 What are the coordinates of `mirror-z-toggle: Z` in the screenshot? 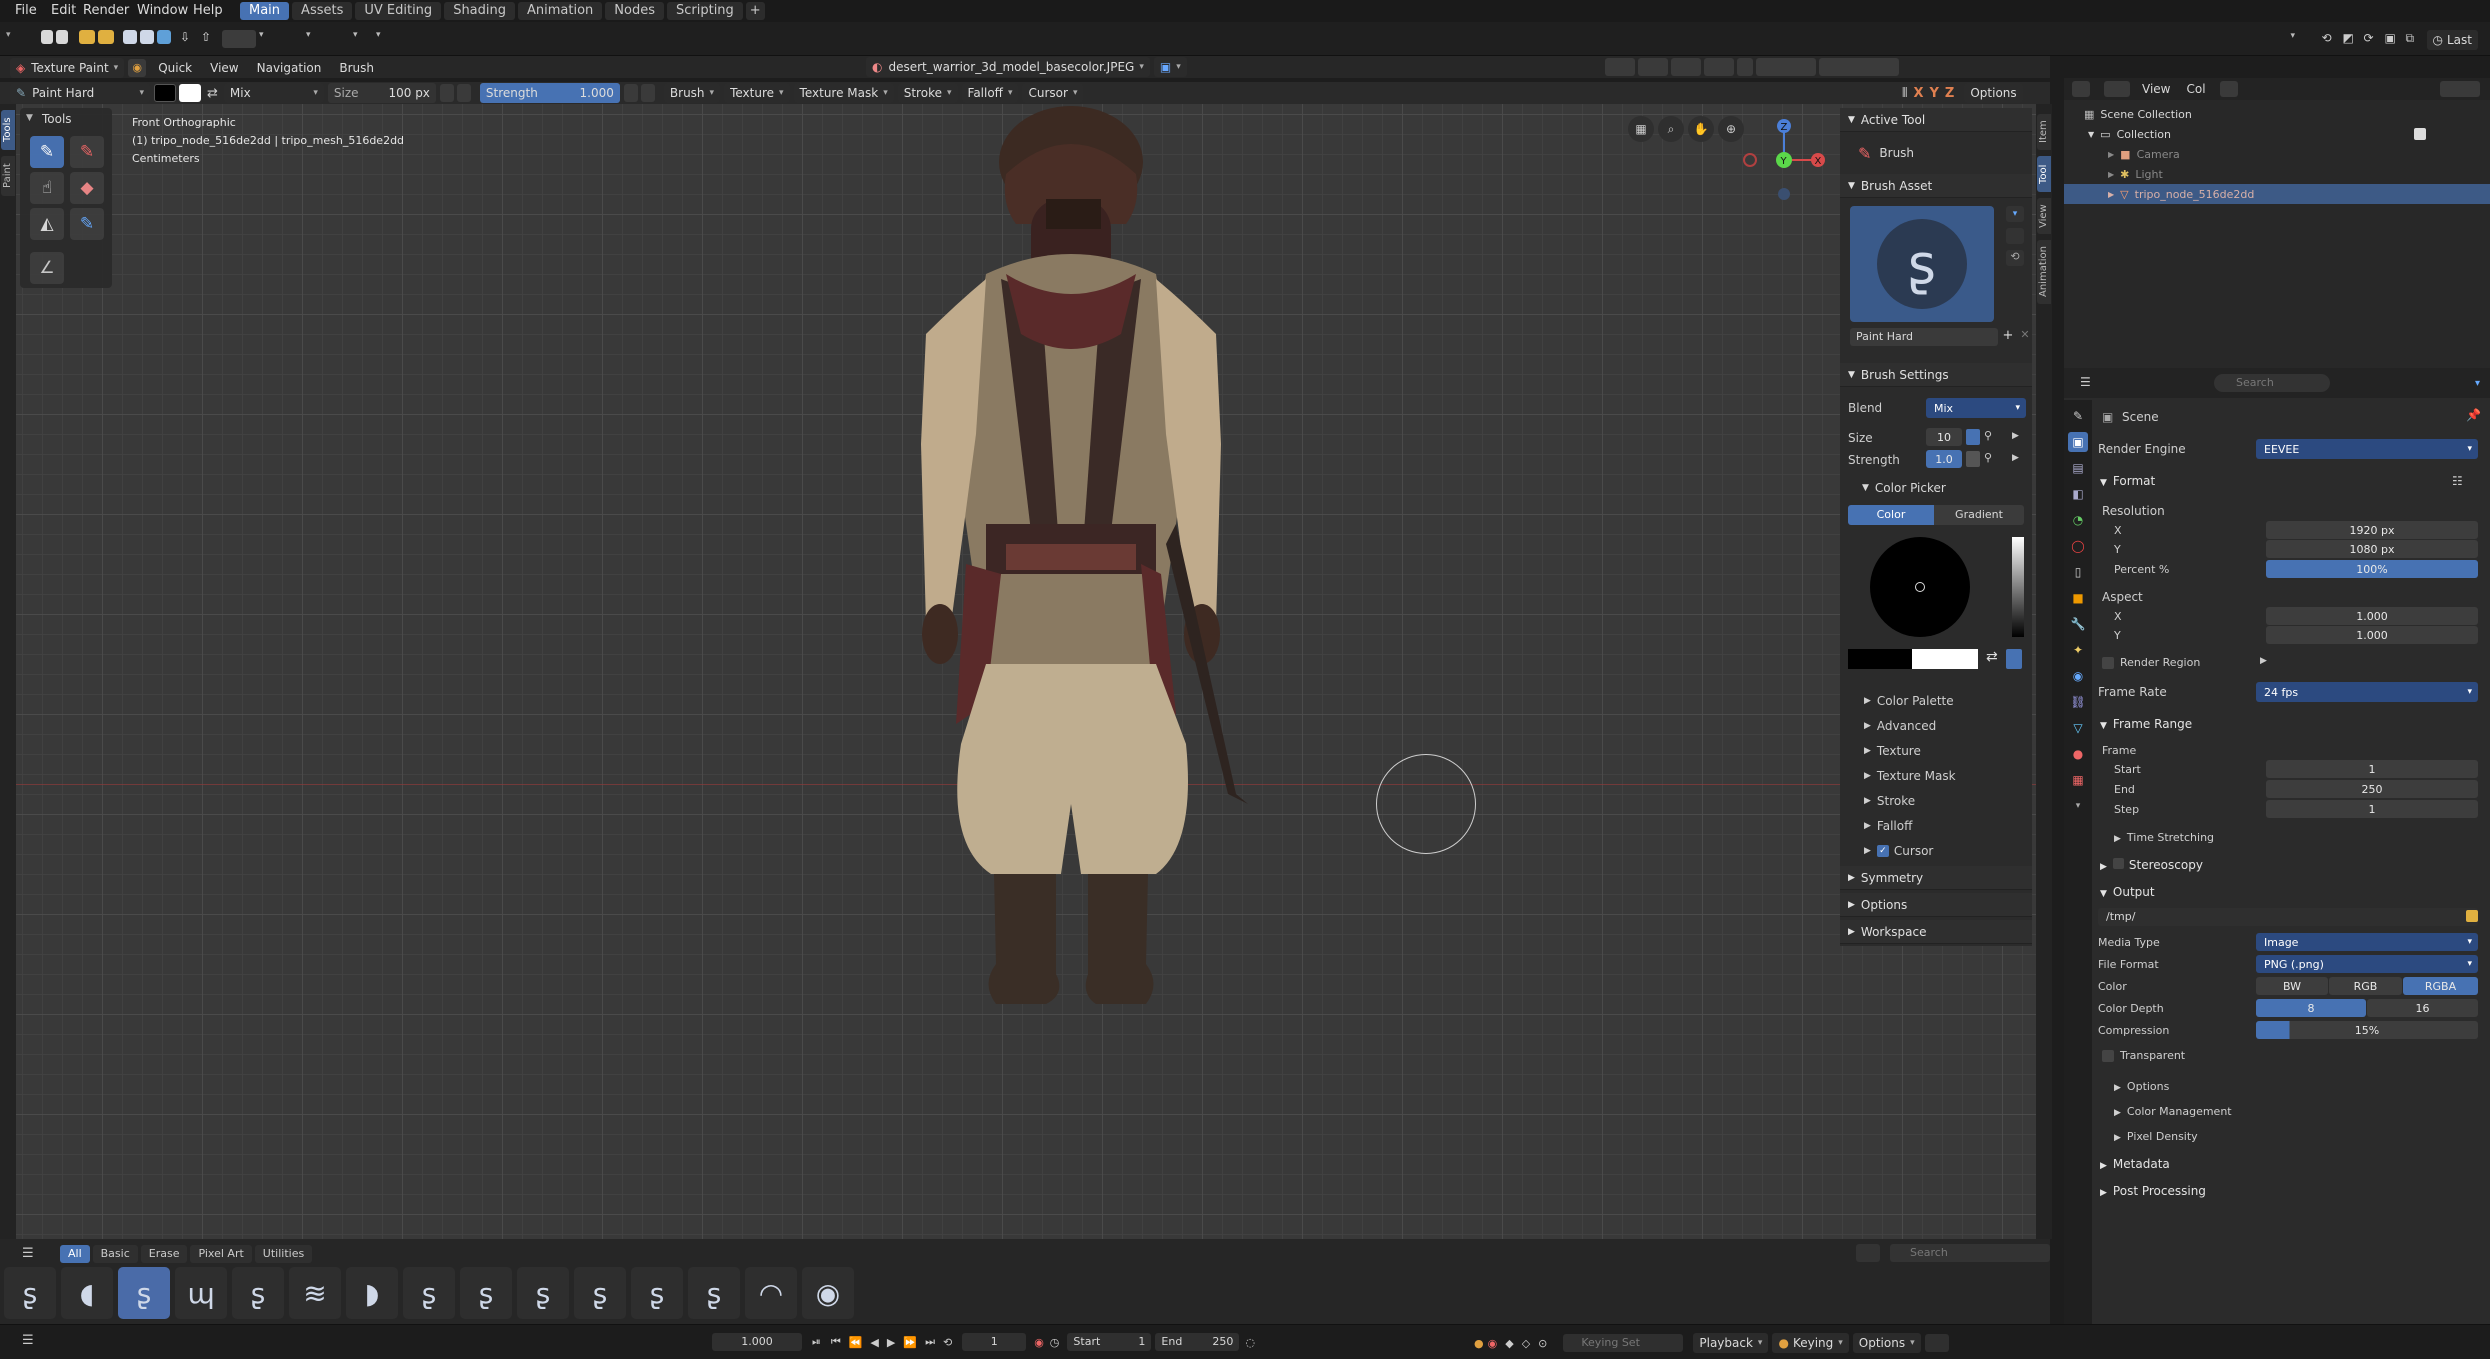 It's located at (1949, 93).